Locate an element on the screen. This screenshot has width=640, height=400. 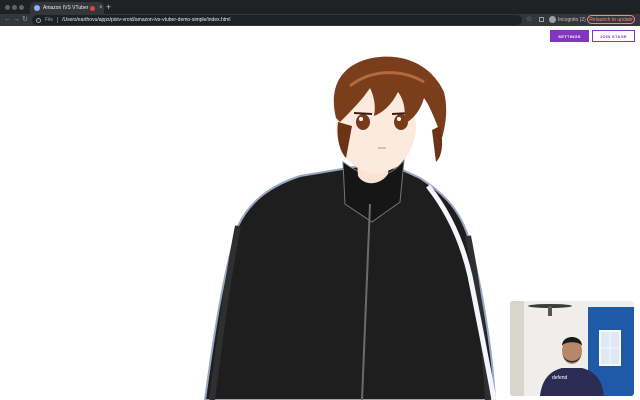
side-panel-icon is located at coordinates (541, 19).